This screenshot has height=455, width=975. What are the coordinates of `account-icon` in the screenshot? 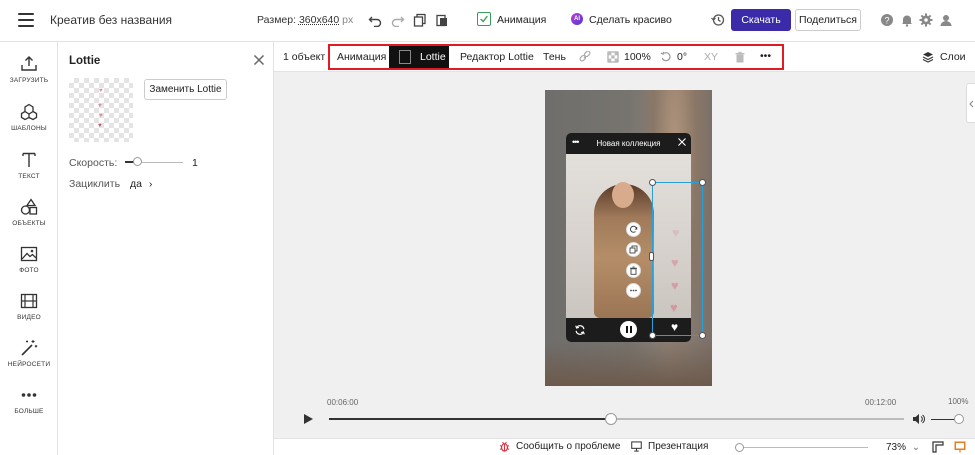 It's located at (946, 20).